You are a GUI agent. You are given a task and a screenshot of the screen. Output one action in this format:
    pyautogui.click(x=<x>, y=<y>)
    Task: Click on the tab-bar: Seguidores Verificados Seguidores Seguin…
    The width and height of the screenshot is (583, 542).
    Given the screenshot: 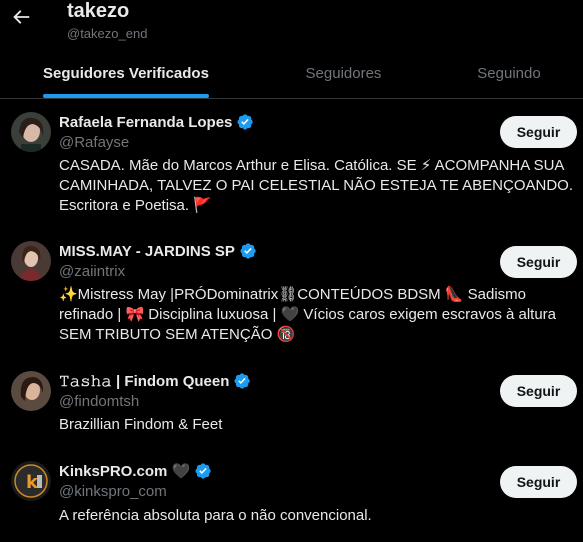 What is the action you would take?
    pyautogui.click(x=291, y=73)
    